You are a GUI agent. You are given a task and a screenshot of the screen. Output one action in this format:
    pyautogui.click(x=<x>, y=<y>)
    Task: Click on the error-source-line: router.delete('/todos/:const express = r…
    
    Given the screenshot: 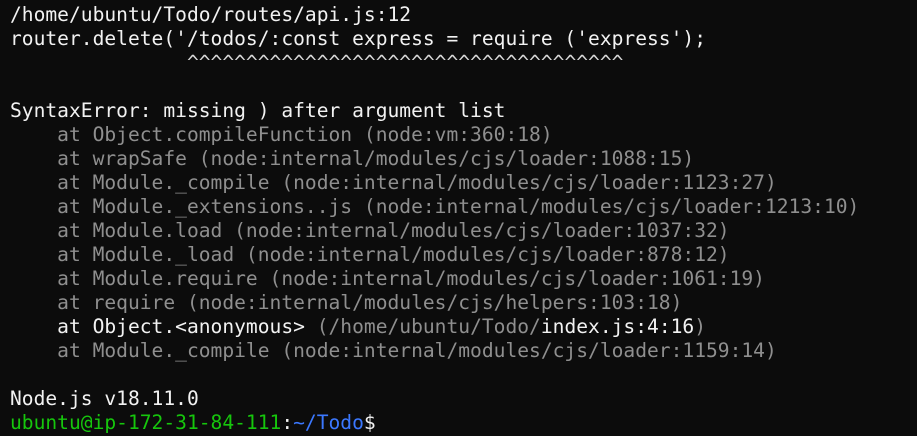 What is the action you would take?
    pyautogui.click(x=358, y=38)
    